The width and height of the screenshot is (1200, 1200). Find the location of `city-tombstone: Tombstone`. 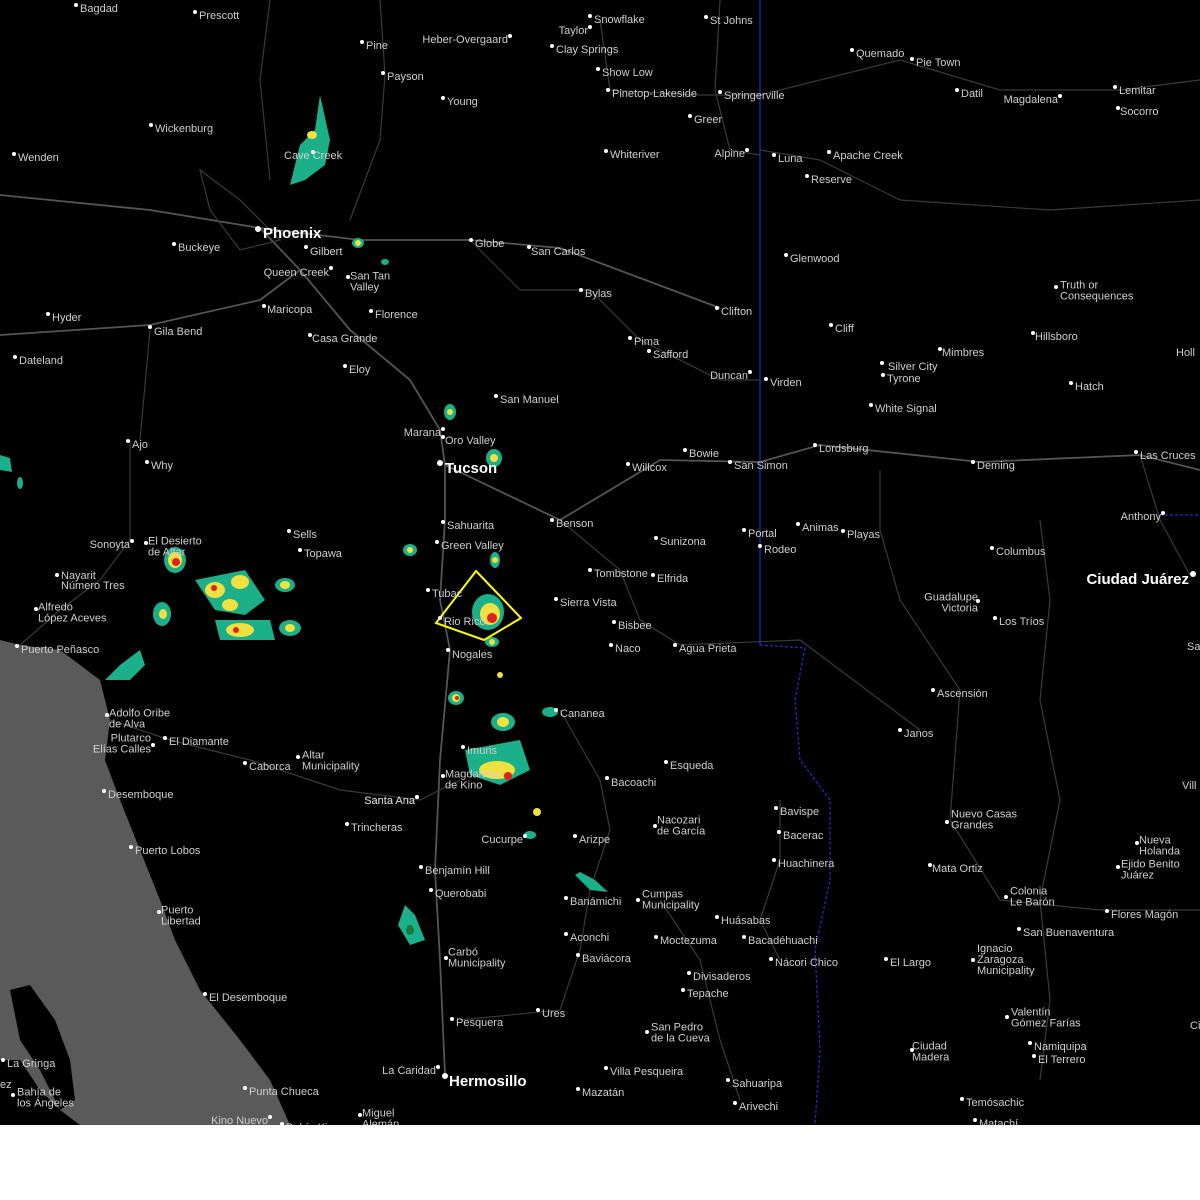

city-tombstone: Tombstone is located at coordinates (618, 574).